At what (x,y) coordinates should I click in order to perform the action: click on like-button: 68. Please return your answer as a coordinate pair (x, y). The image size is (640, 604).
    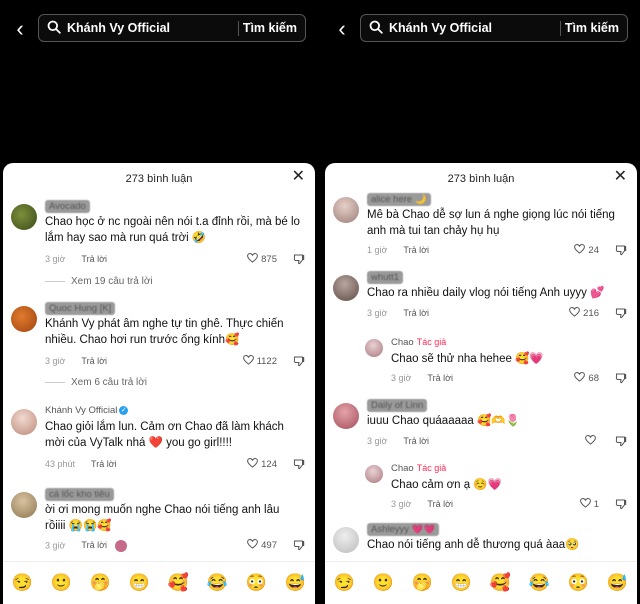
    Looking at the image, I should click on (586, 378).